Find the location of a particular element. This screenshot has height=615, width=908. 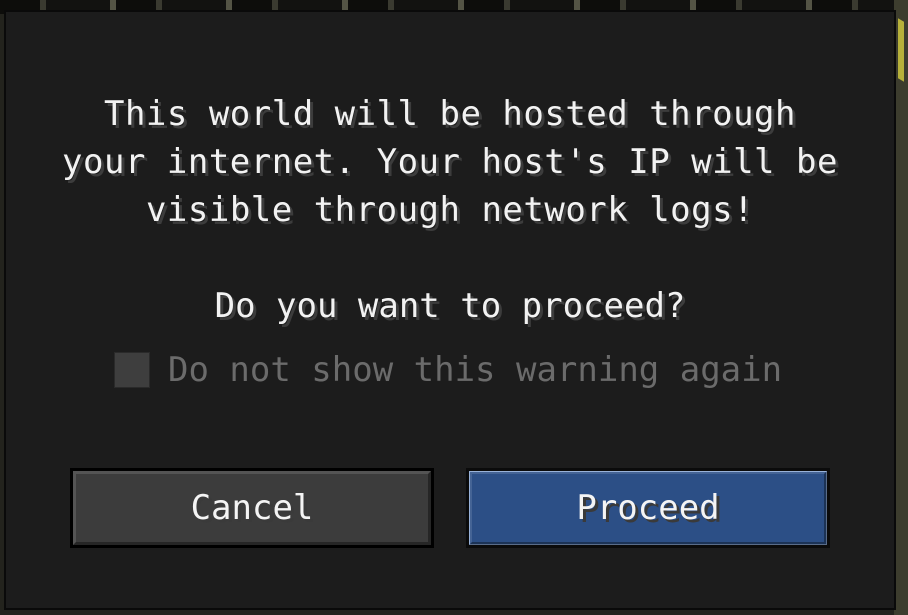

dont-show-again-checkbox is located at coordinates (132, 370).